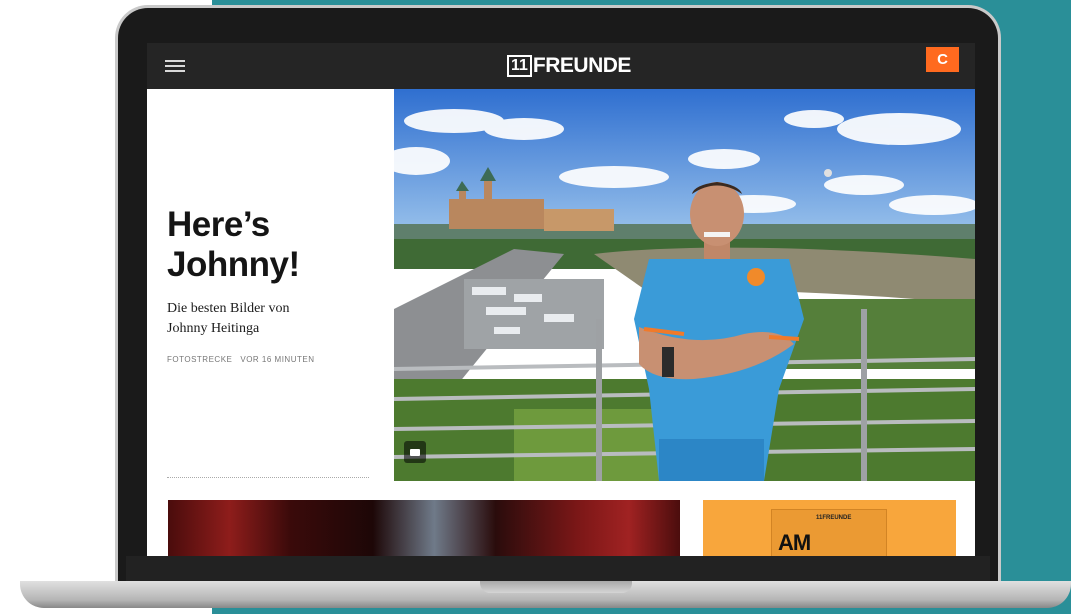  I want to click on magazine-title: AM, so click(794, 542).